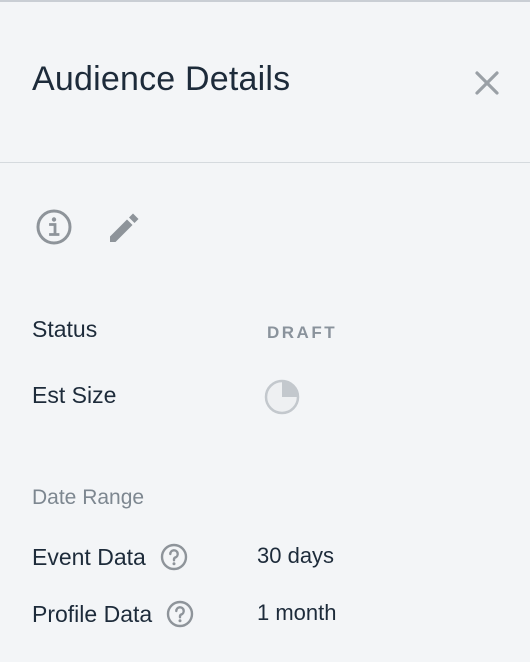  Describe the element at coordinates (88, 497) in the screenshot. I see `date-range-heading: Date Range` at that location.